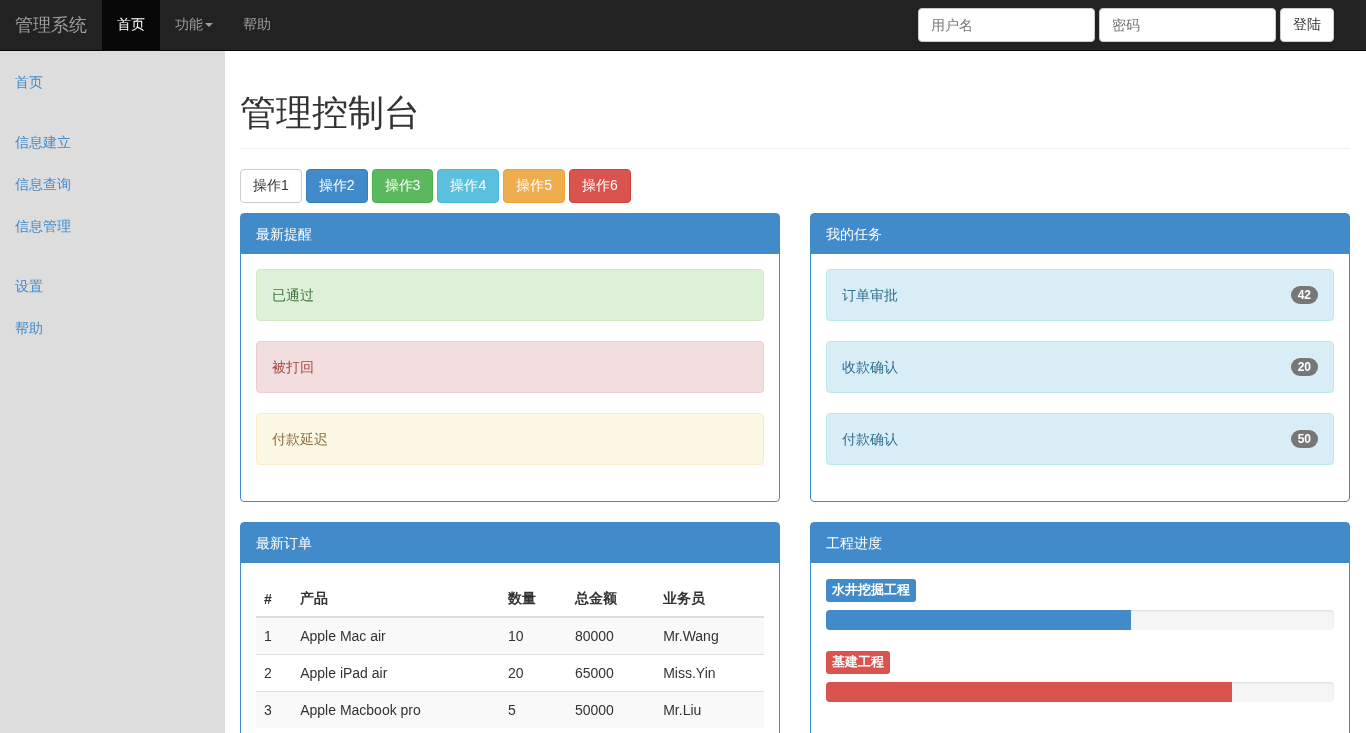 The image size is (1366, 733). I want to click on table-cell: 80000, so click(611, 636).